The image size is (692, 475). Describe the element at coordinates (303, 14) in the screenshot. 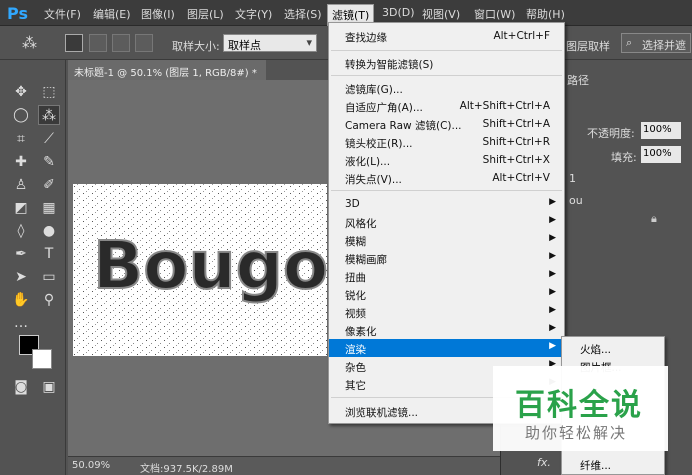

I see `menu-select: 选择(S)` at that location.